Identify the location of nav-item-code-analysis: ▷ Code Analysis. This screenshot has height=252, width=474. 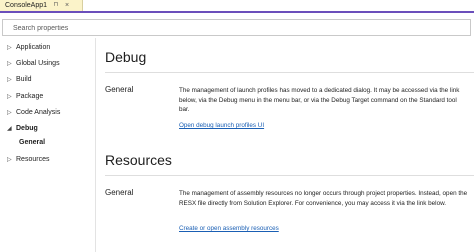
(49, 113).